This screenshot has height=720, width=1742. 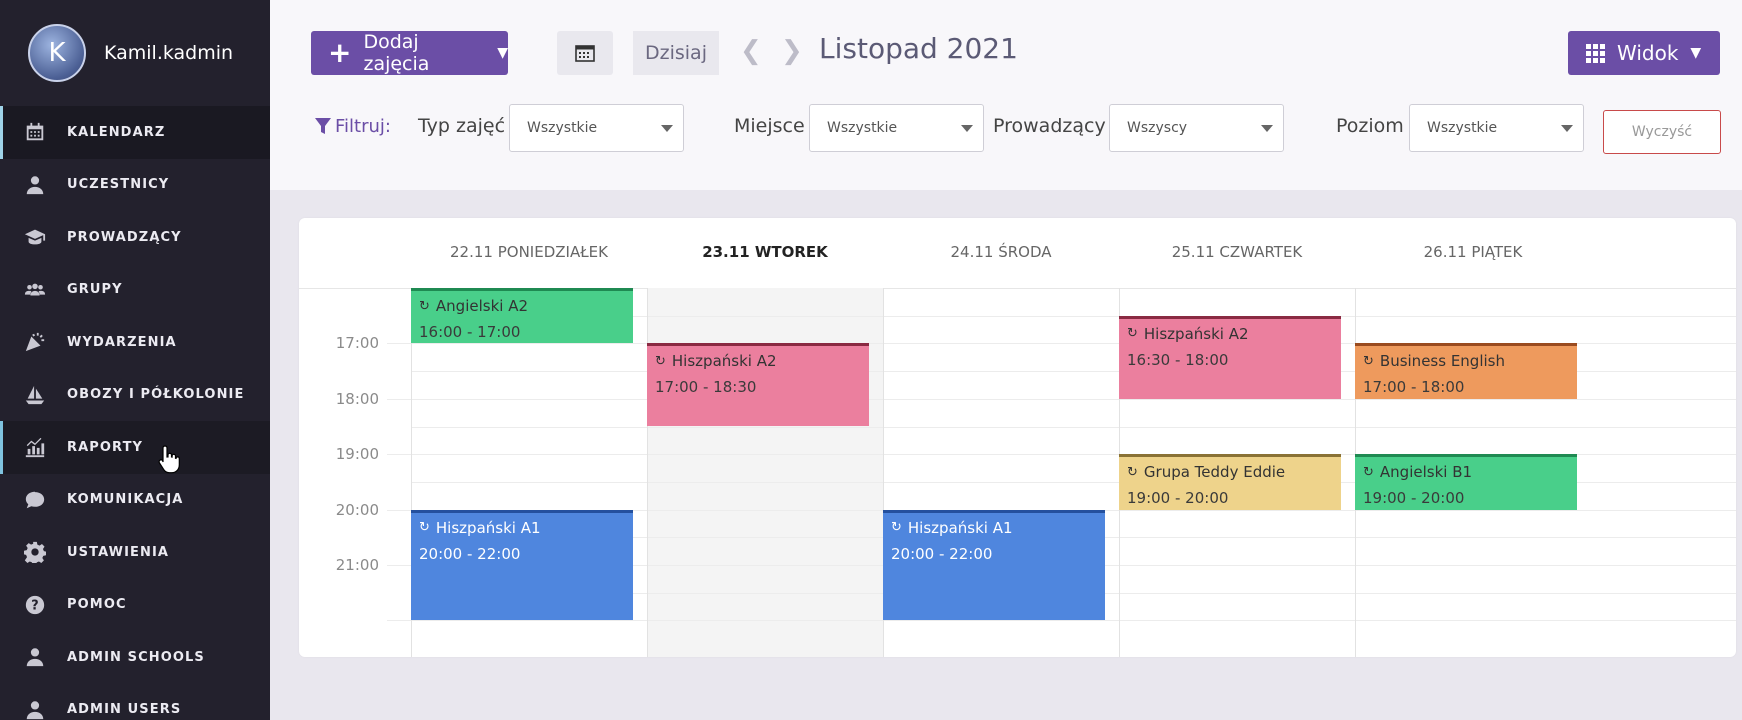 I want to click on event-title: ↻ Angielski A2, so click(x=522, y=306).